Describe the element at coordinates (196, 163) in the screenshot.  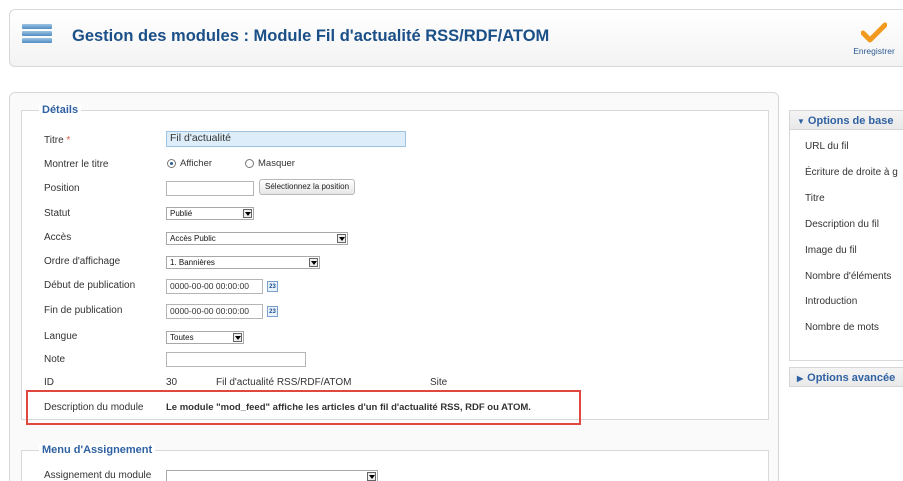
I see `show-option-label: Afficher` at that location.